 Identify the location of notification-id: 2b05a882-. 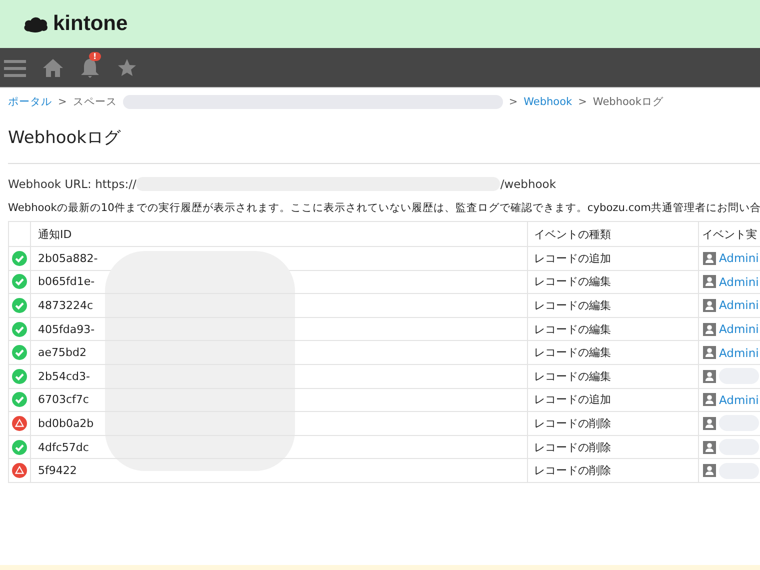
(68, 258).